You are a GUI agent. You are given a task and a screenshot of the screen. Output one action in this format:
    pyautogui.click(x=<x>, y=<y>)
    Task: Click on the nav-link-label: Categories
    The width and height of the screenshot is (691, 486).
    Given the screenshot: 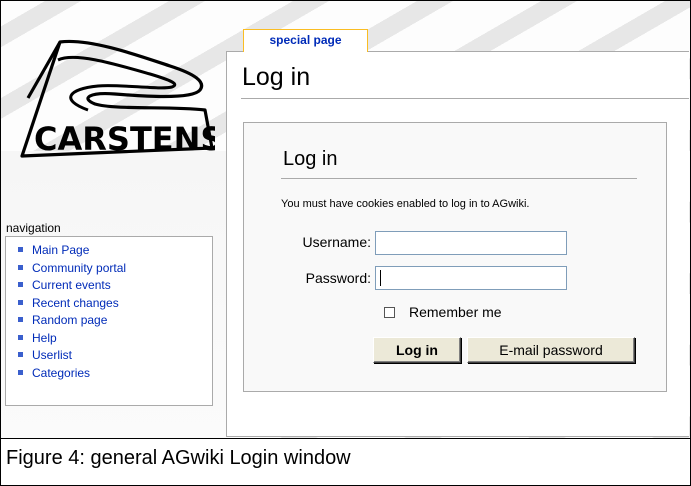 What is the action you would take?
    pyautogui.click(x=61, y=373)
    